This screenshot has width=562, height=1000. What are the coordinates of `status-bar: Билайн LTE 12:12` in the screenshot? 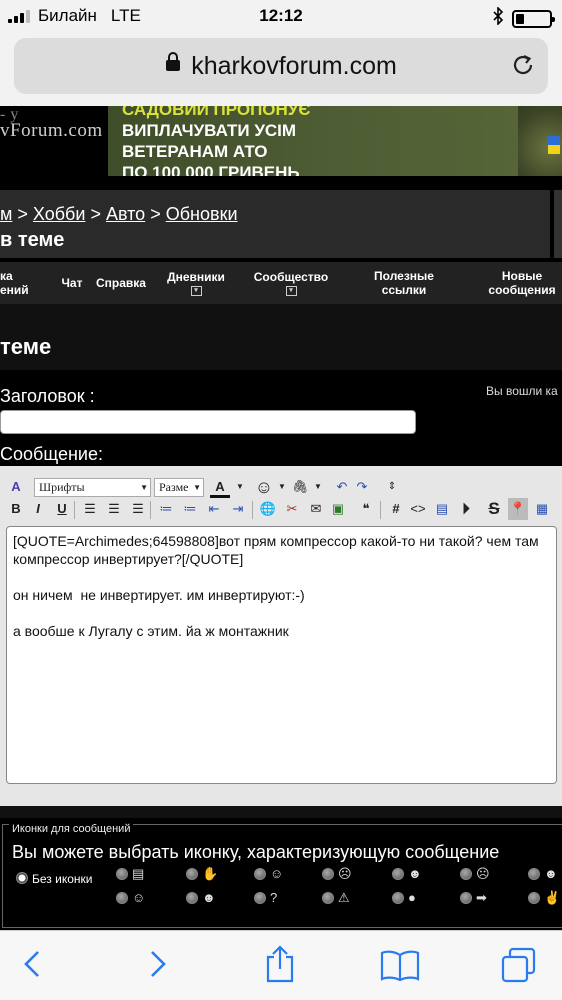 It's located at (281, 16).